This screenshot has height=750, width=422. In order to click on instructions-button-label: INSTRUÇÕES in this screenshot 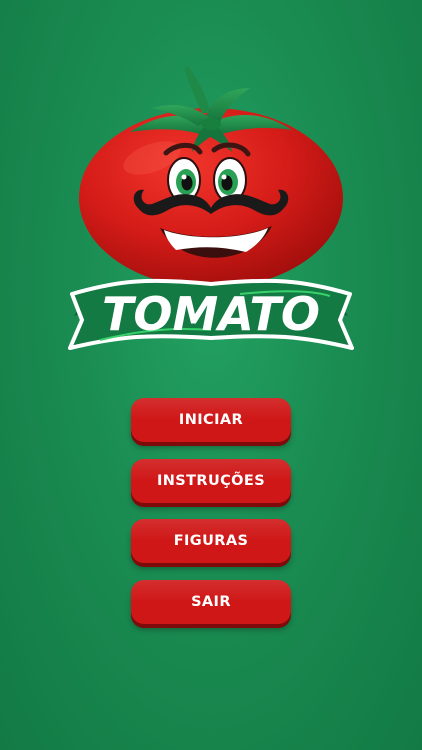, I will do `click(211, 481)`.